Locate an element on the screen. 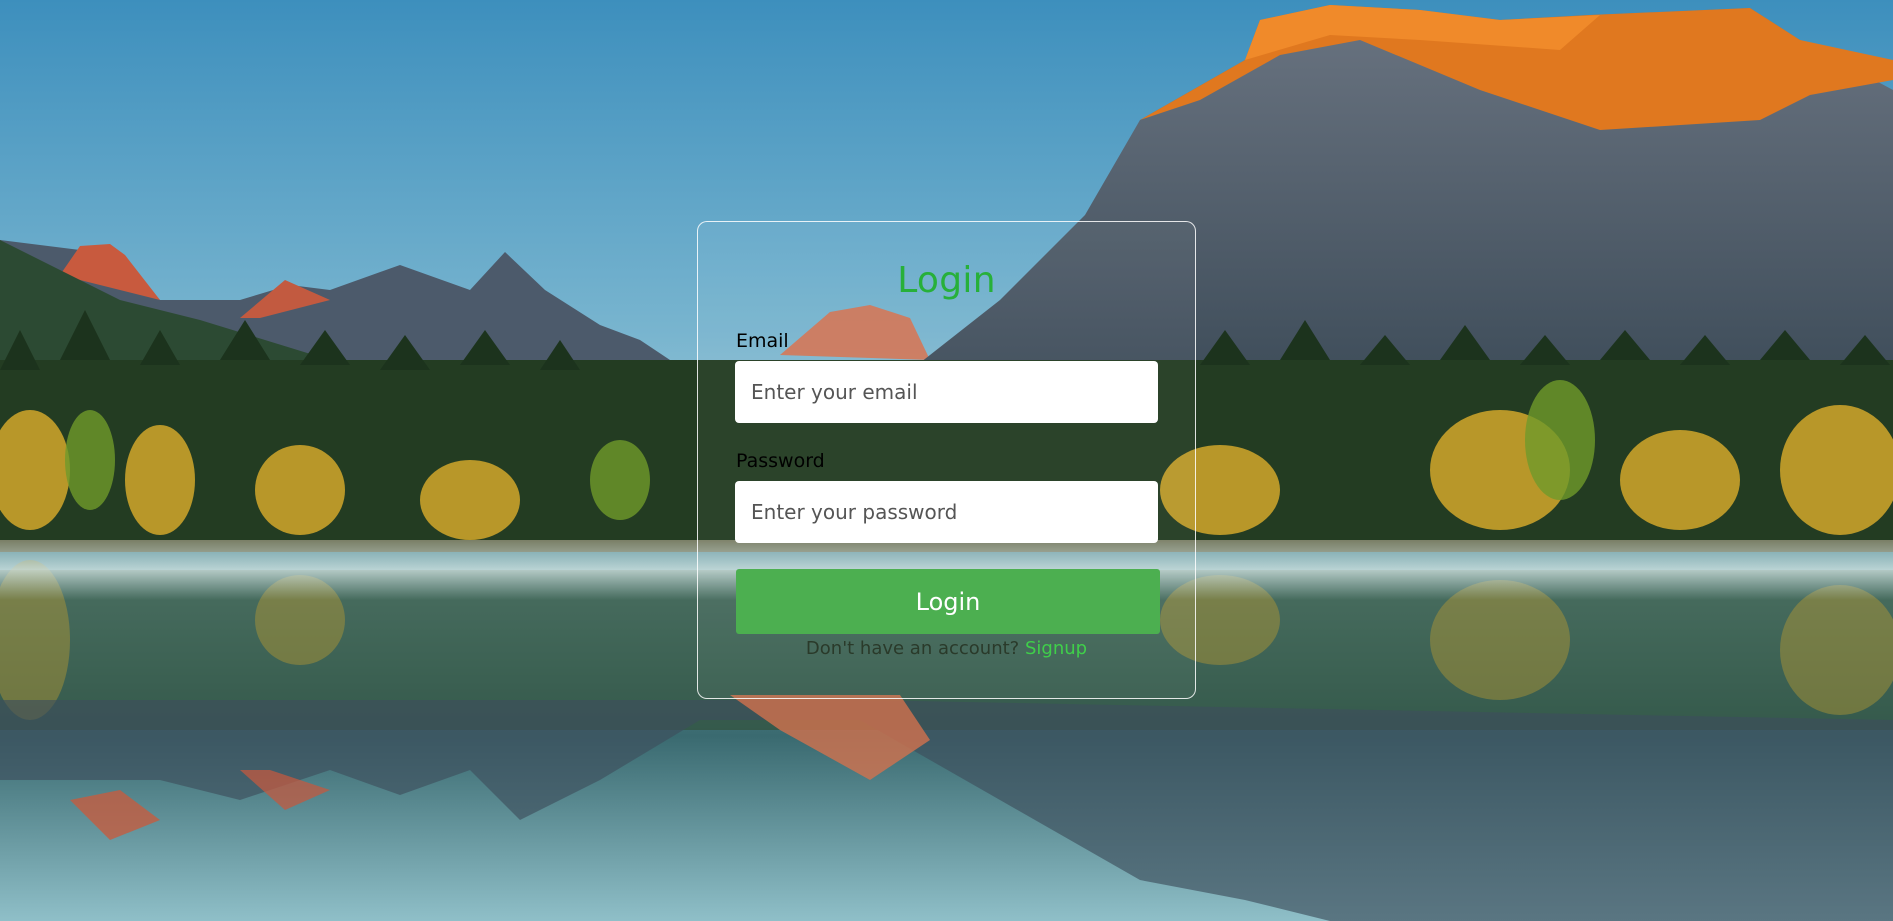 This screenshot has width=1893, height=921. signup-prompt: Don't have an account? is located at coordinates (912, 648).